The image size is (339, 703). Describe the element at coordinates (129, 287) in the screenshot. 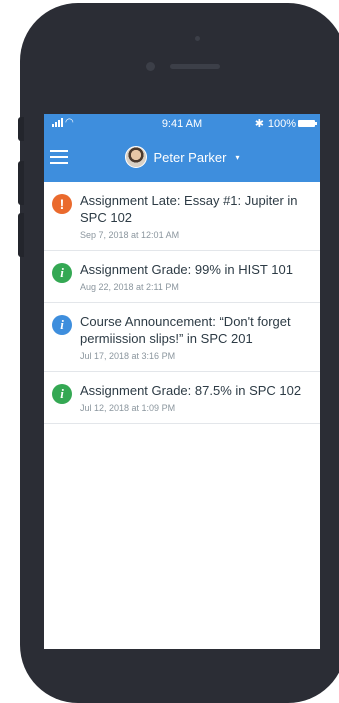

I see `notification-date: Aug 22, 2018 at 2:11 PM` at that location.